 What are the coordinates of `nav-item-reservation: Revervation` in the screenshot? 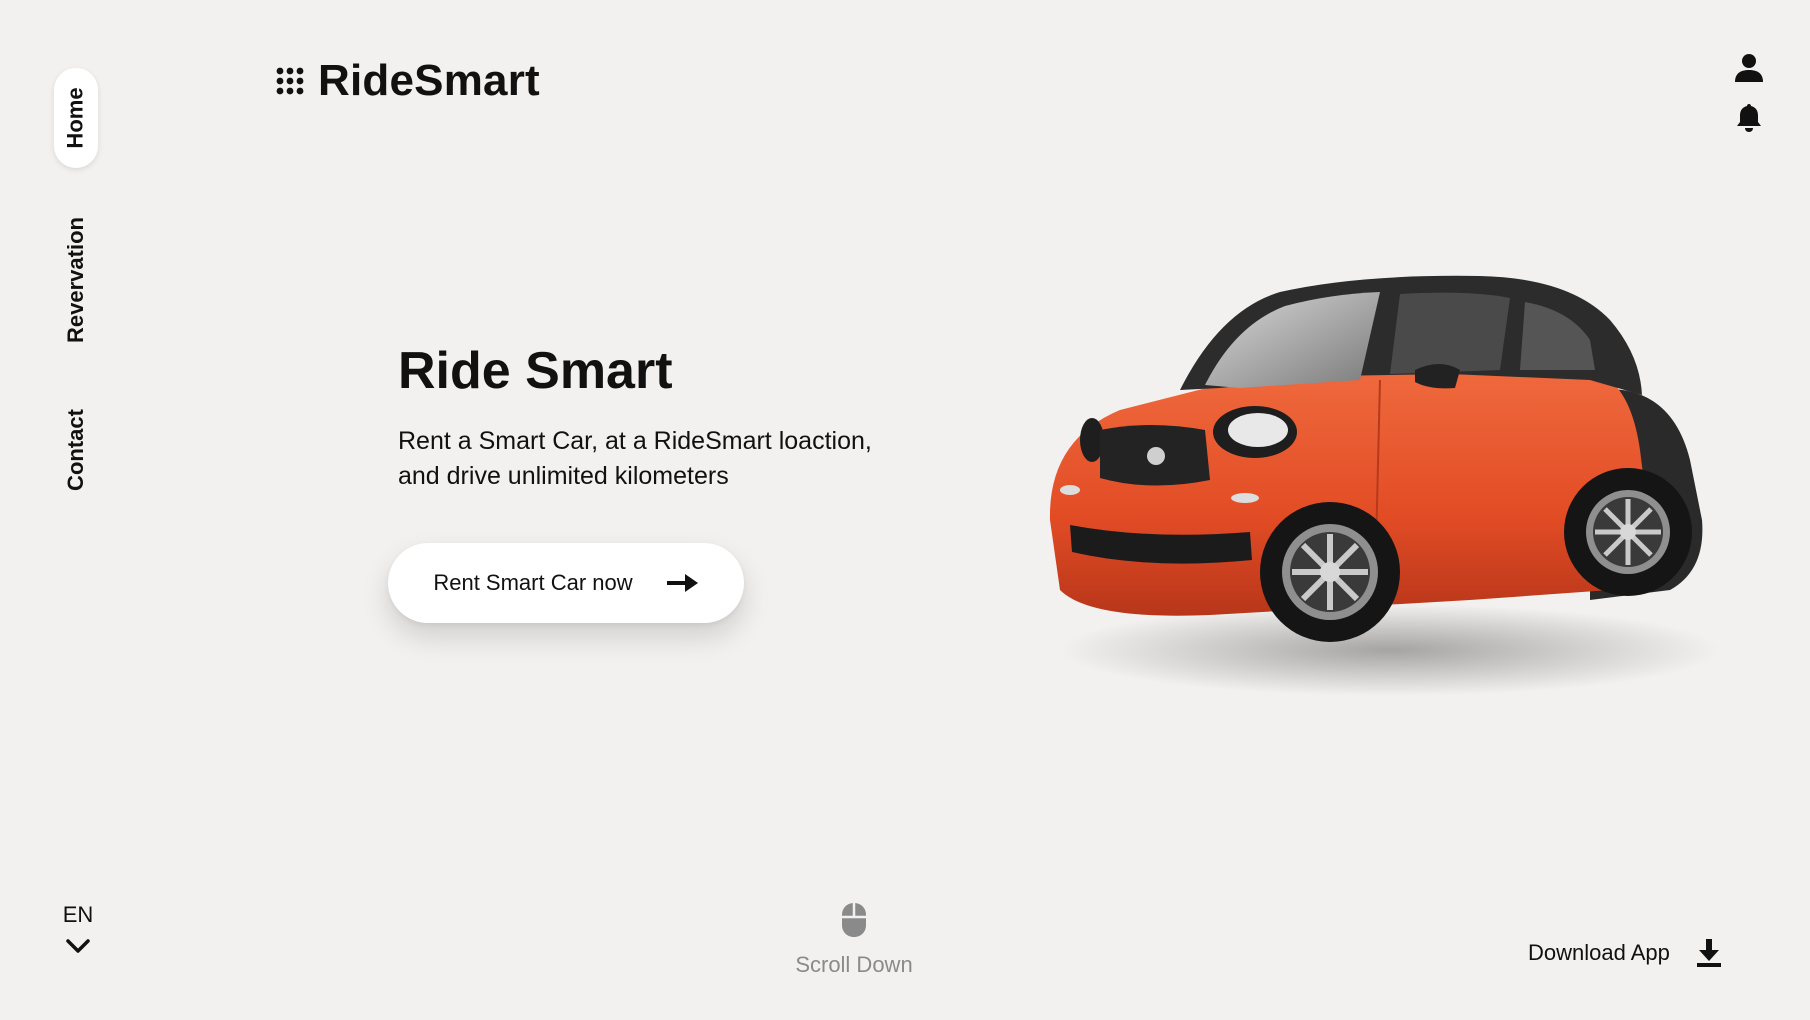 It's located at (76, 280).